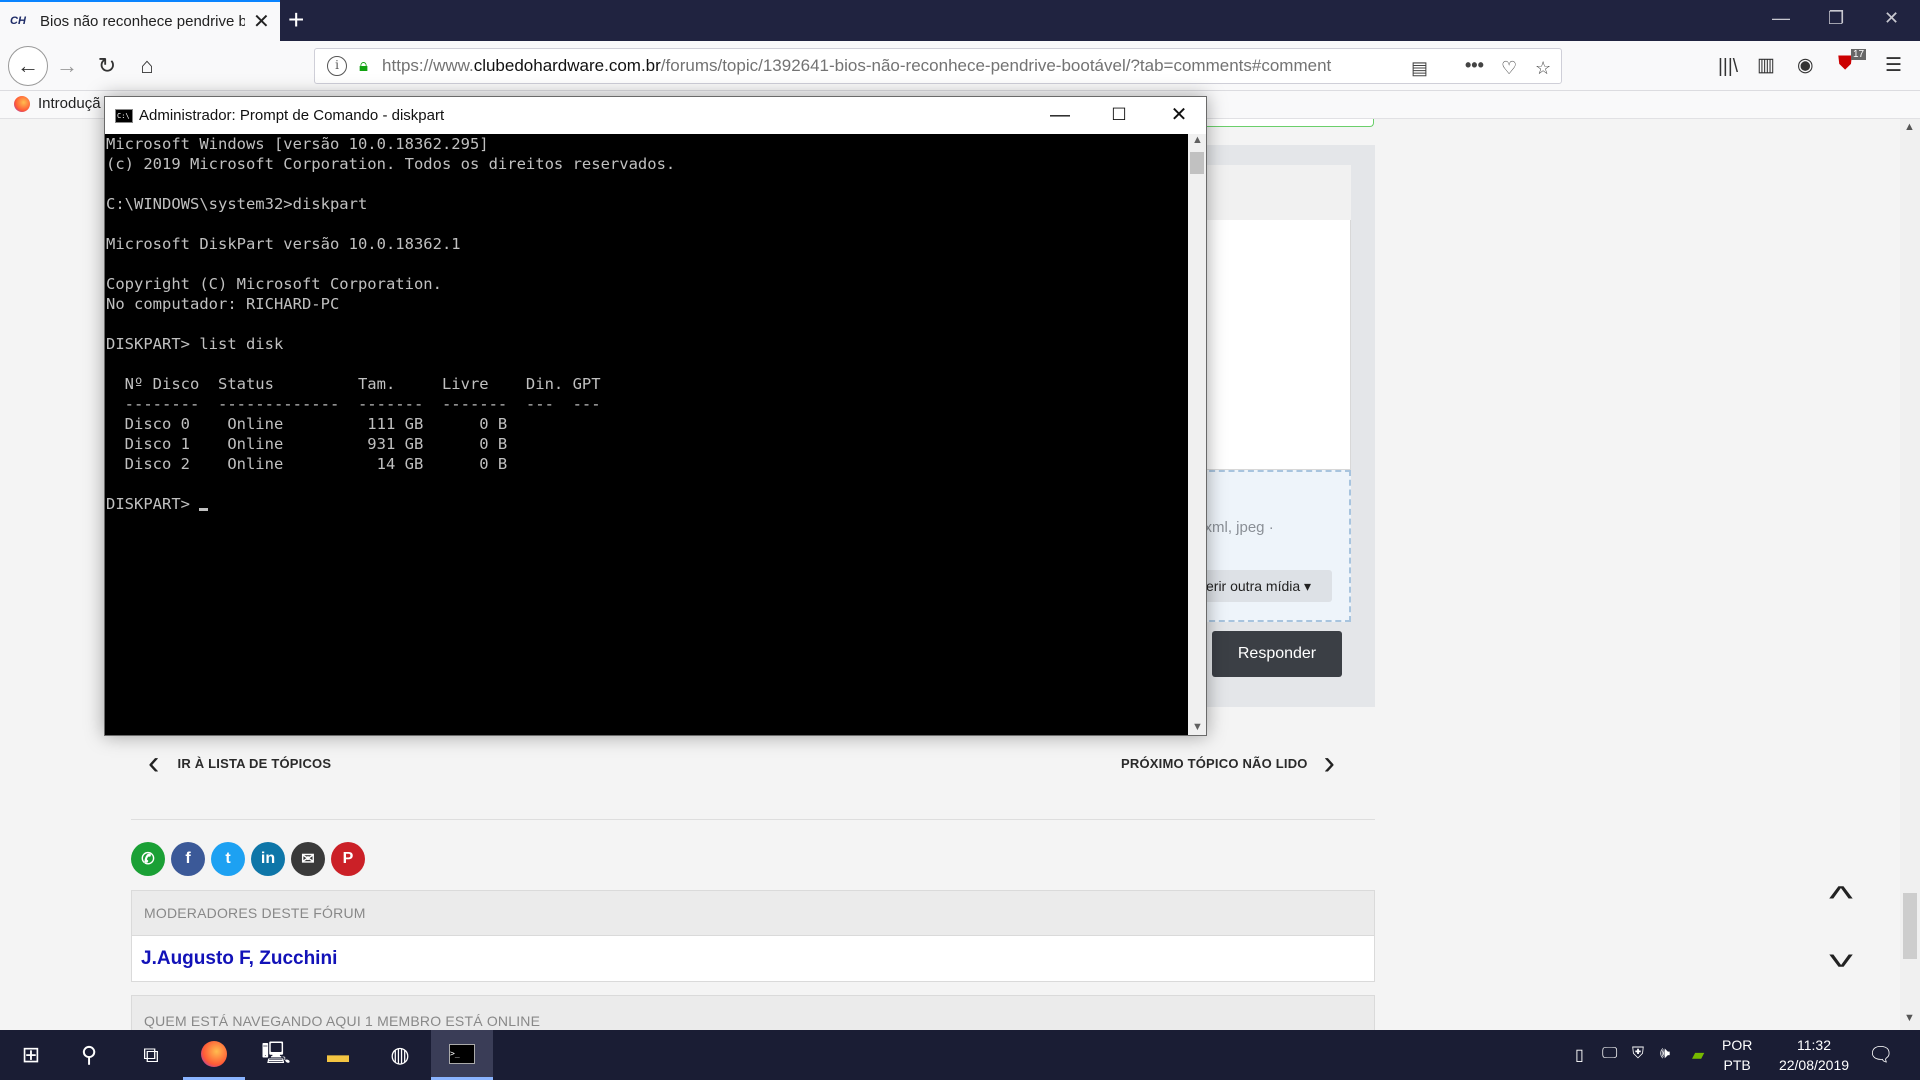  I want to click on task-view-icon: ⧉, so click(151, 1054).